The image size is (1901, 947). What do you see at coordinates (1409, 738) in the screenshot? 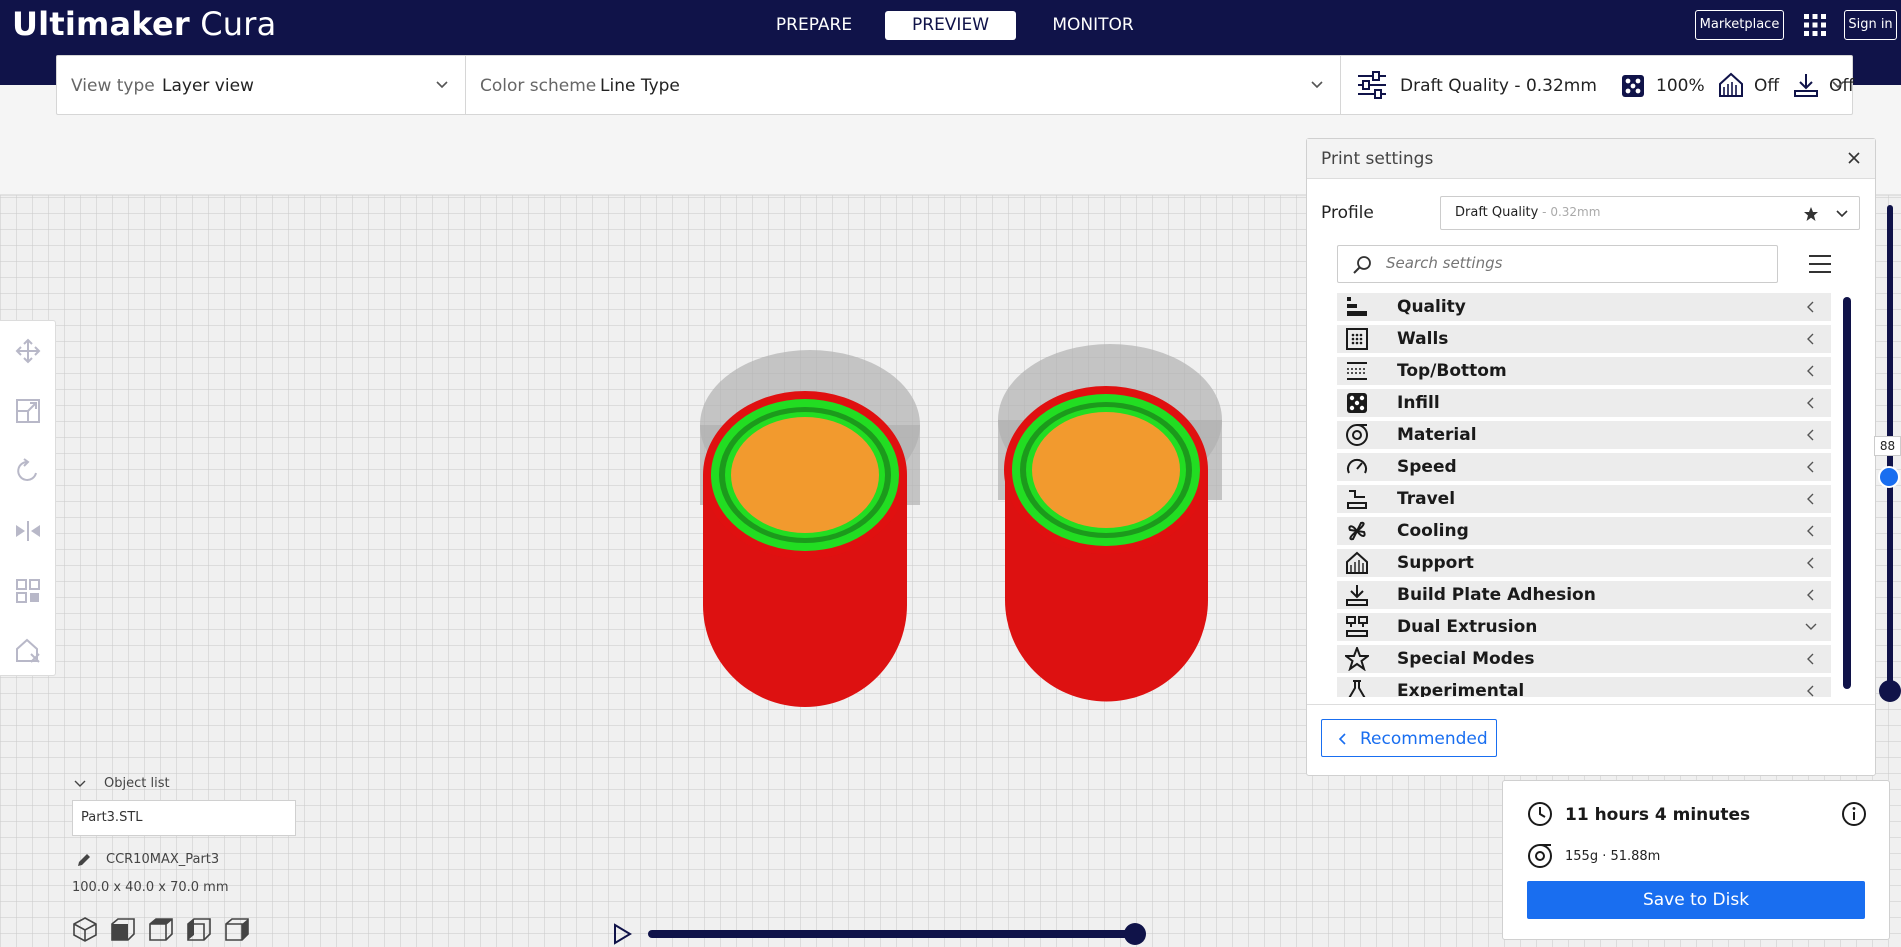
I see `recommended-button: Recommended` at bounding box center [1409, 738].